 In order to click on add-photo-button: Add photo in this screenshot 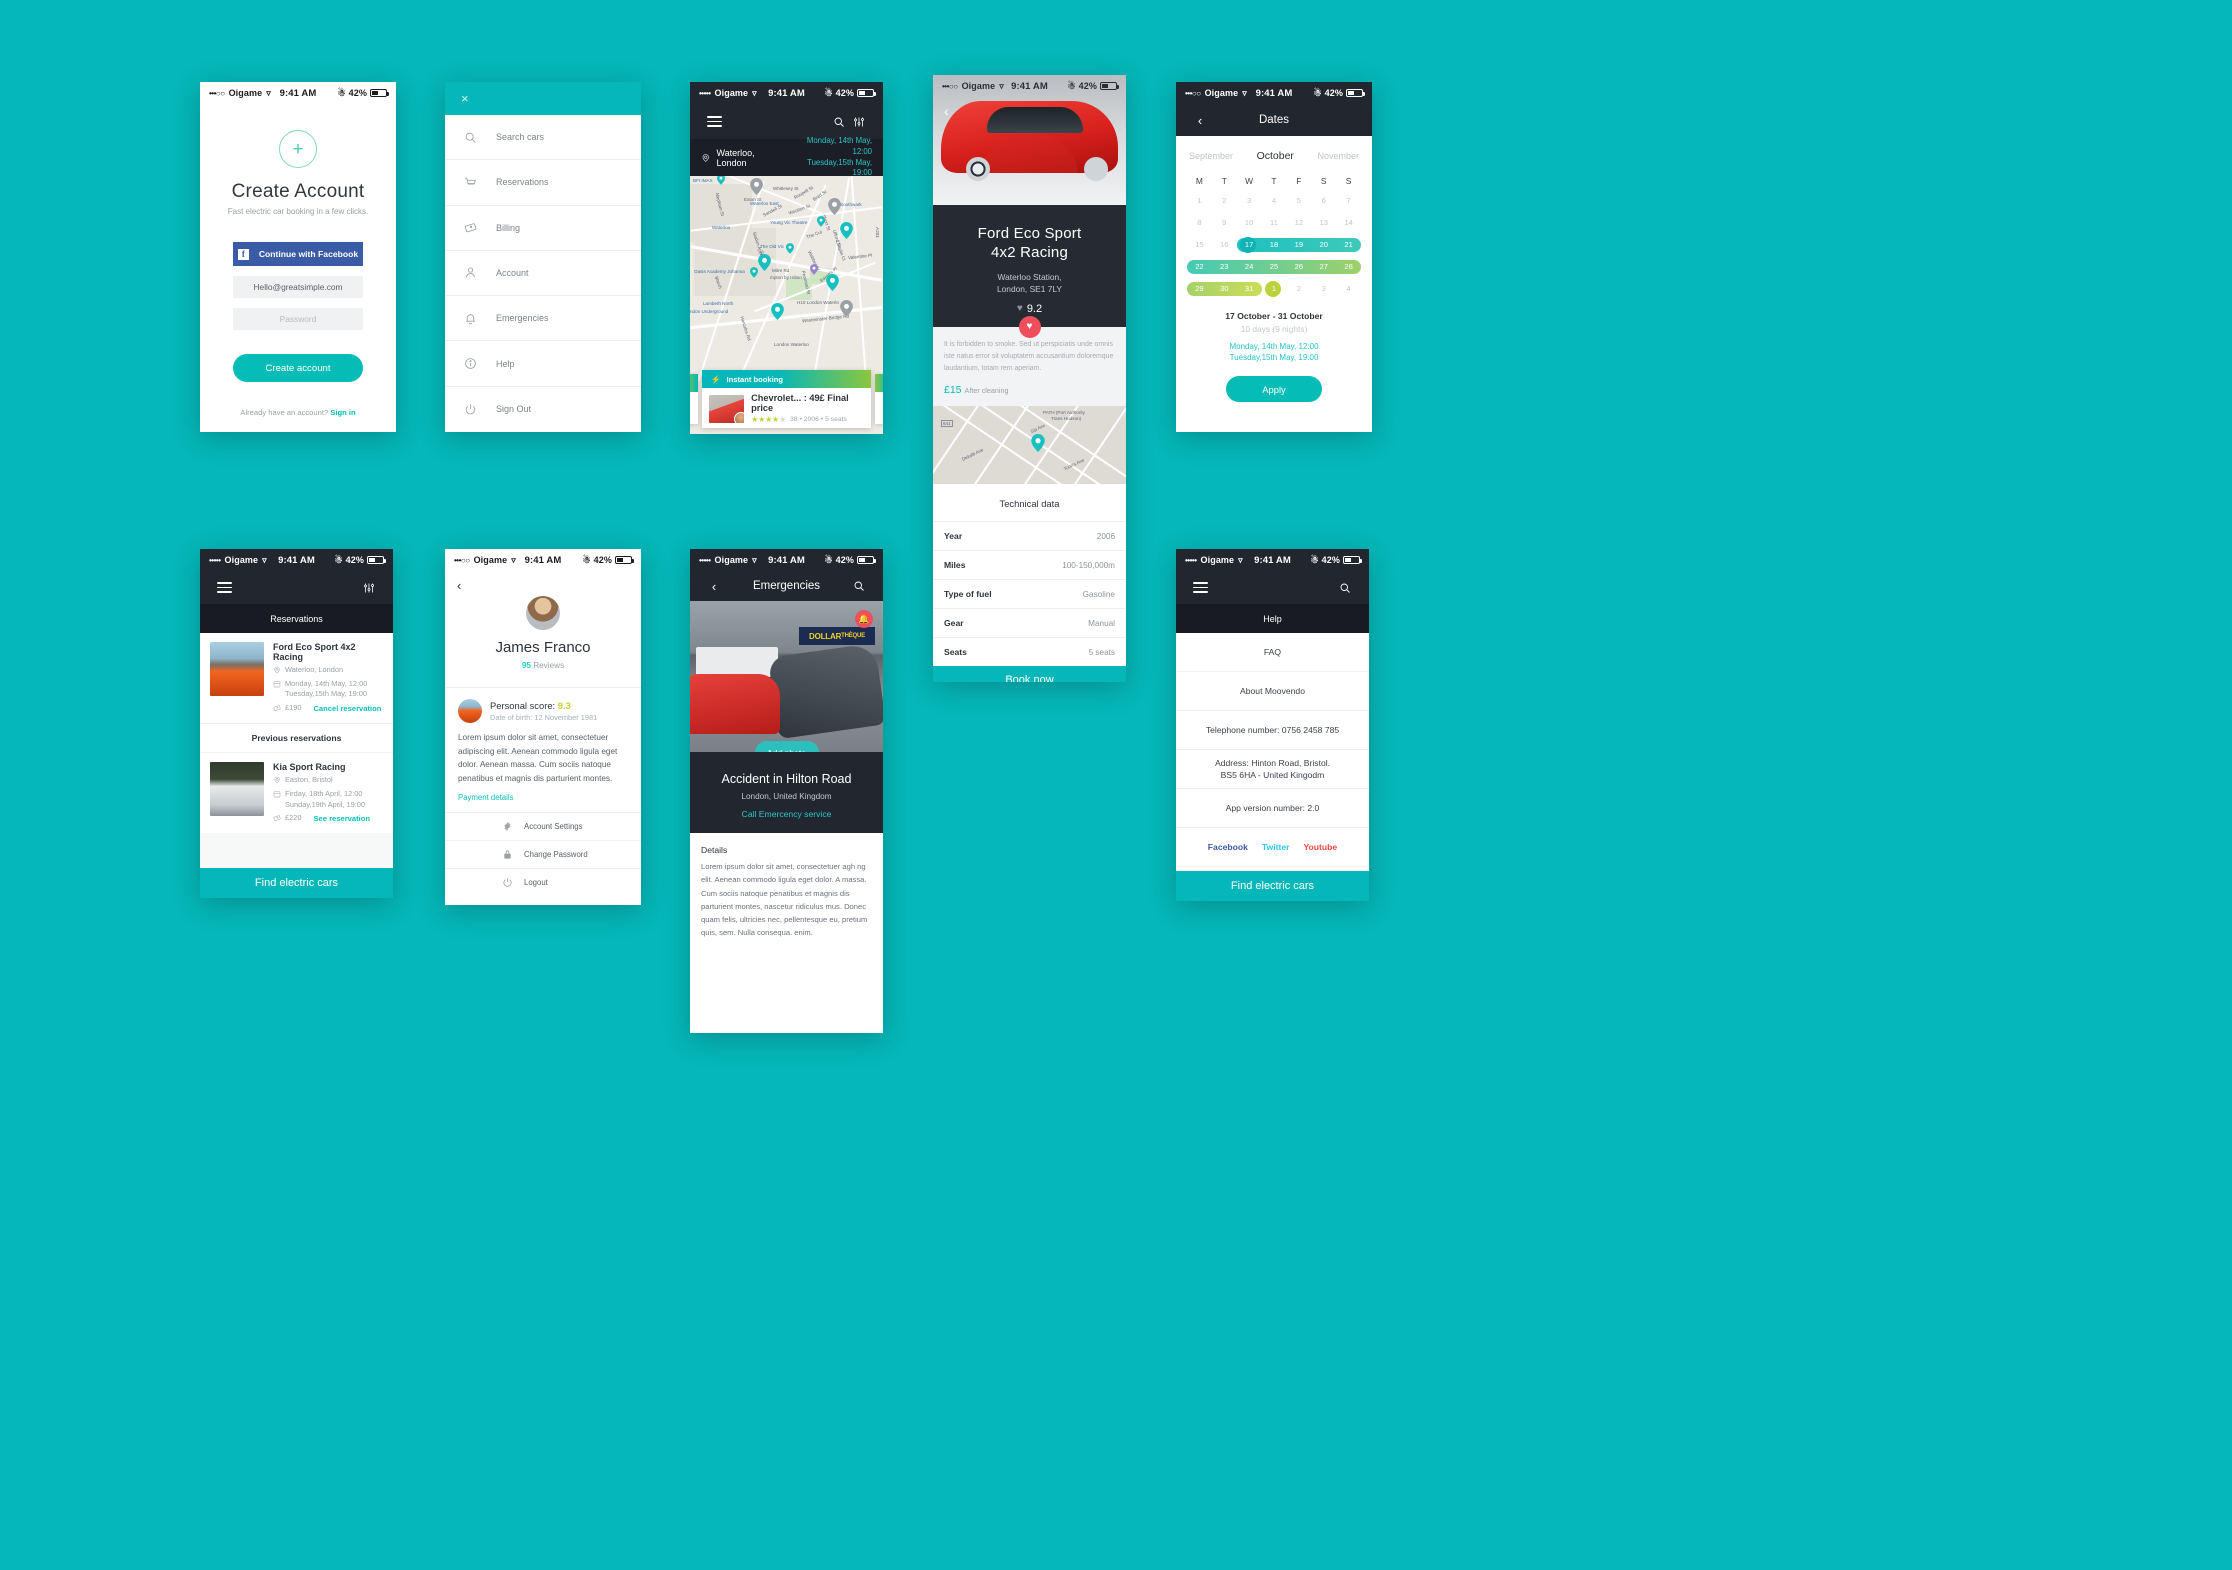, I will do `click(786, 746)`.